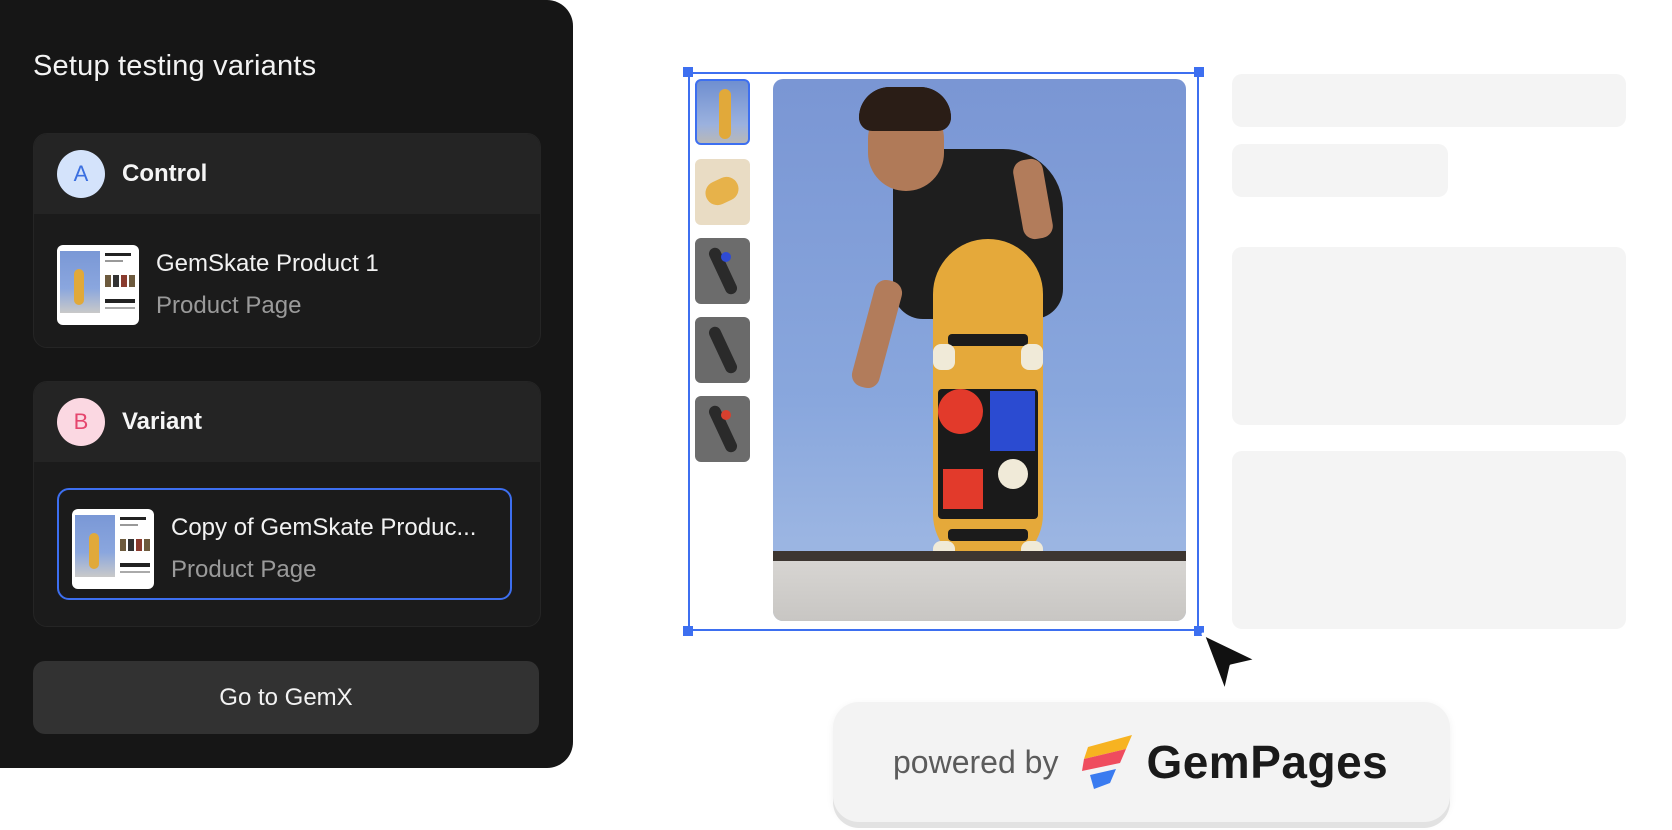 The width and height of the screenshot is (1672, 830). Describe the element at coordinates (162, 421) in the screenshot. I see `variant-label: Variant` at that location.